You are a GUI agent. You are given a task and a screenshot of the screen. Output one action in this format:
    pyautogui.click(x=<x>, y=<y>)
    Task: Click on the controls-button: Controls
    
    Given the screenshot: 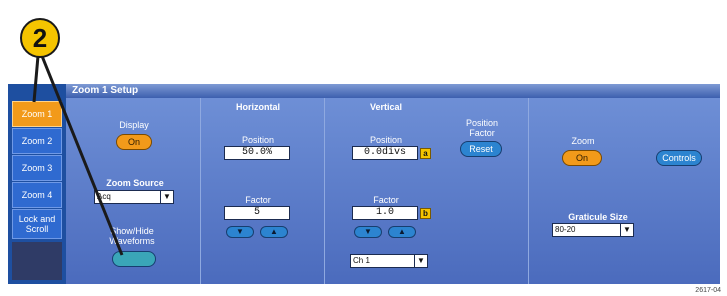 What is the action you would take?
    pyautogui.click(x=679, y=158)
    